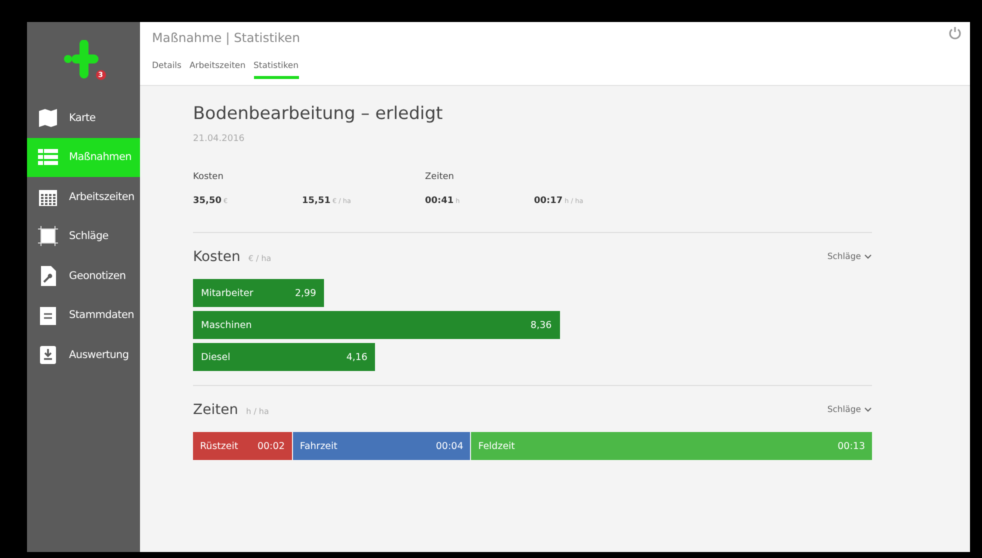  What do you see at coordinates (217, 70) in the screenshot?
I see `tab: Arbeitszeiten` at bounding box center [217, 70].